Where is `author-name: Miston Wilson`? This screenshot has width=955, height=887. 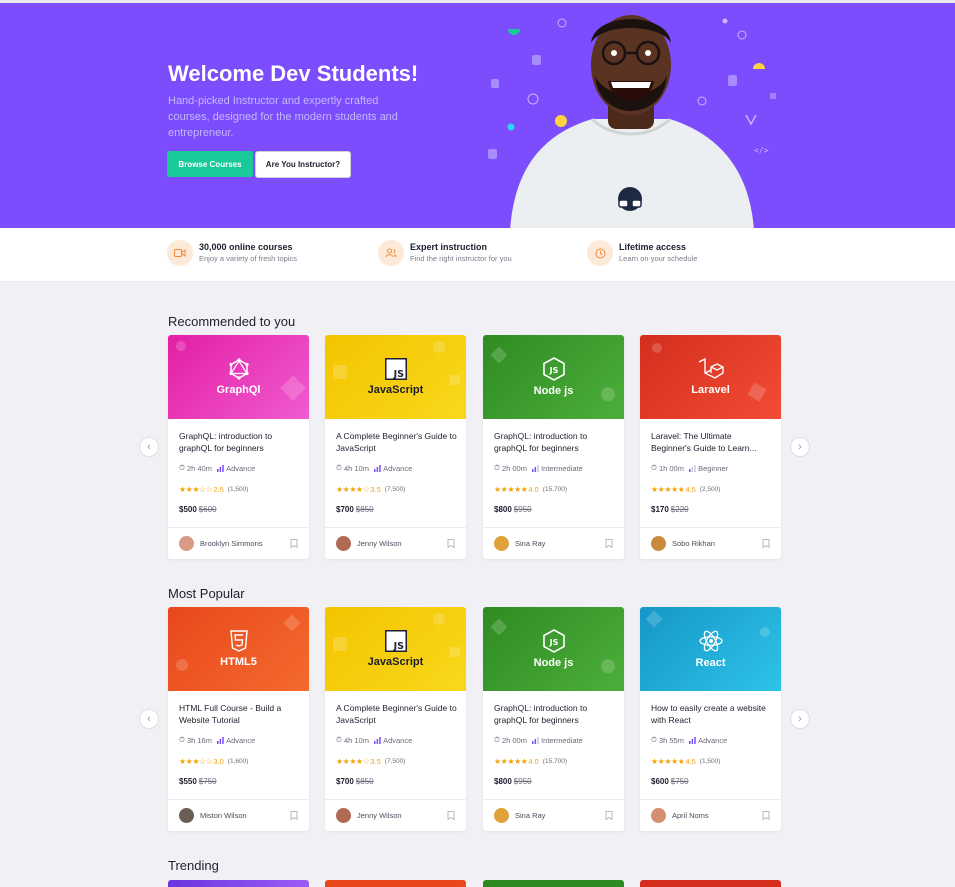
author-name: Miston Wilson is located at coordinates (245, 815).